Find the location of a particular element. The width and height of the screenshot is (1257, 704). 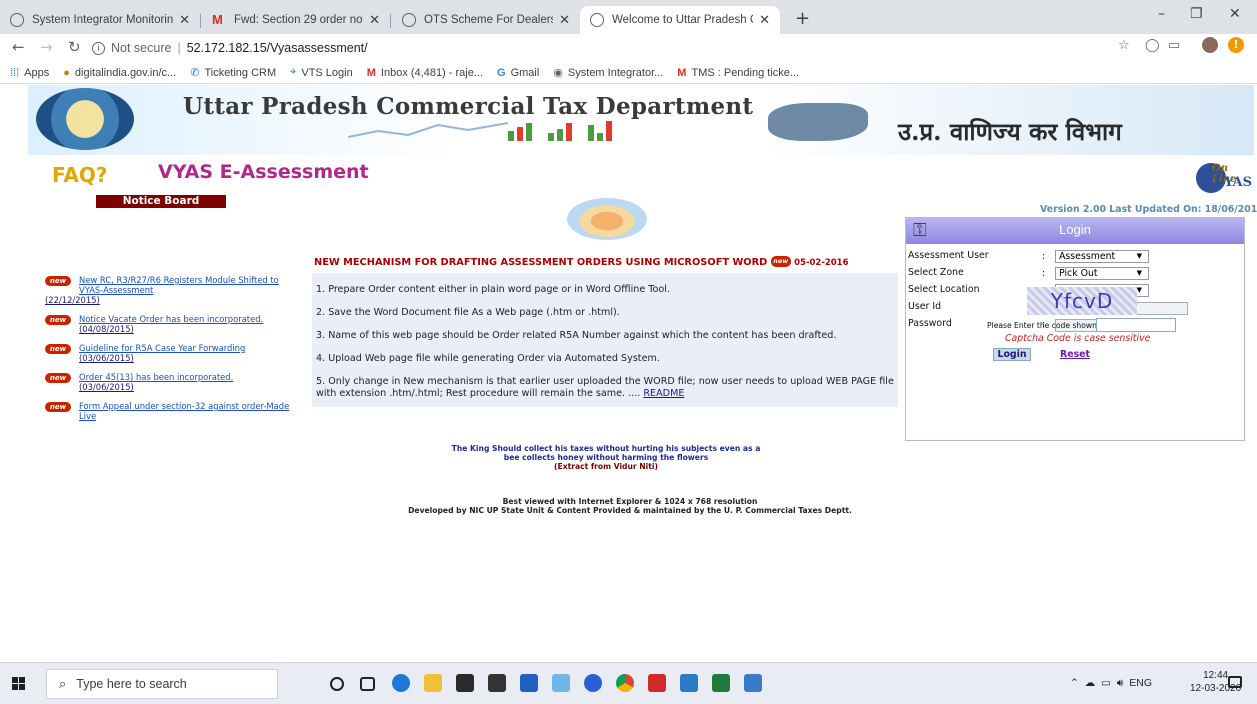

forward-icon: → is located at coordinates (46, 47).